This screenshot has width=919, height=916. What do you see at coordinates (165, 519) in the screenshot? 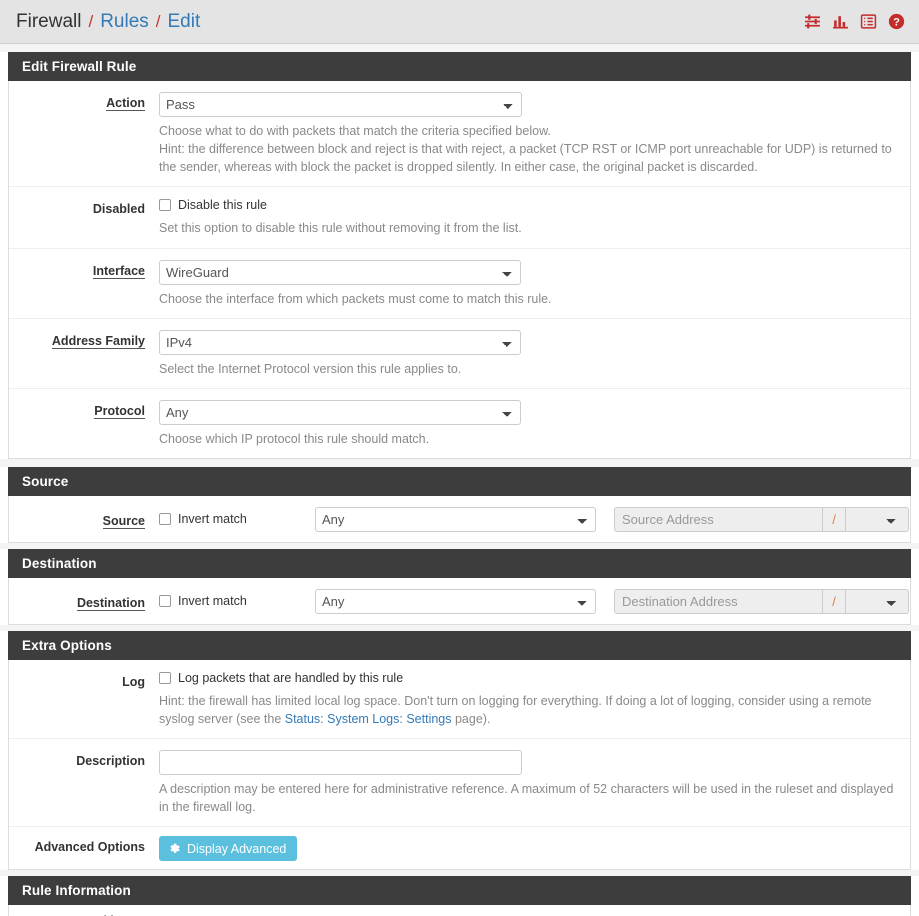
I see `source-invert-match-checkbox` at bounding box center [165, 519].